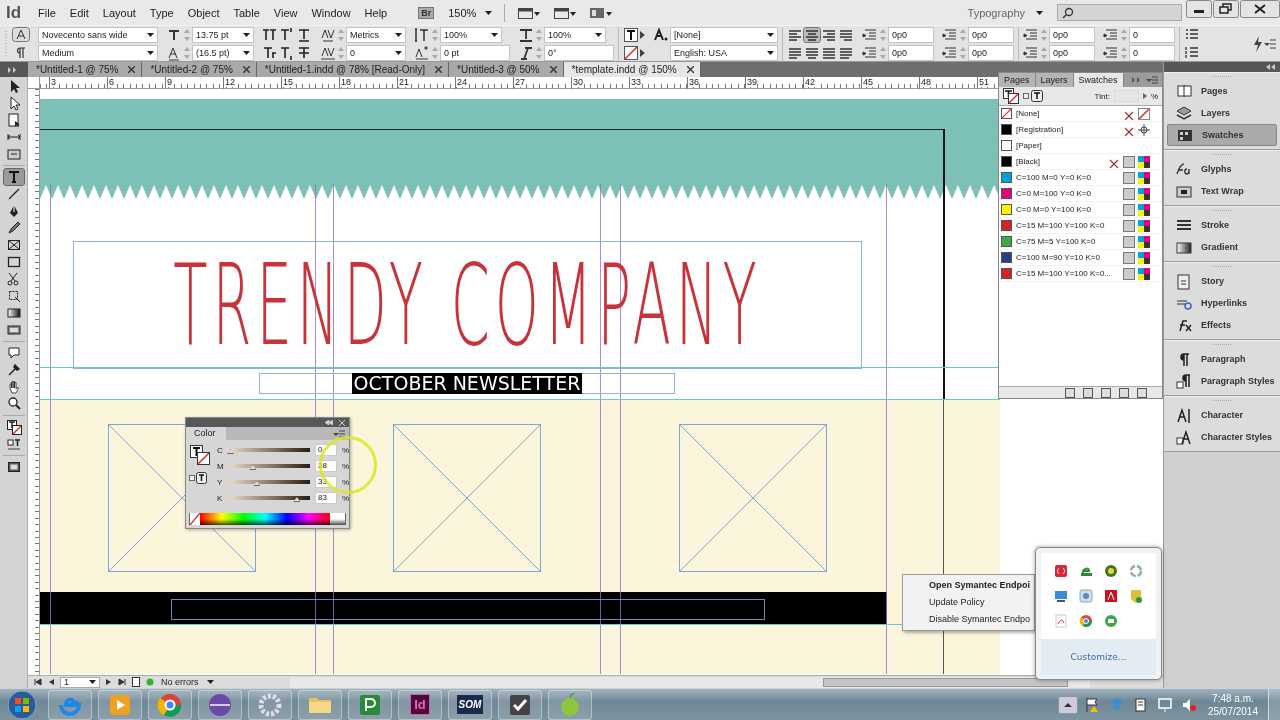 This screenshot has height=720, width=1280. I want to click on channel-label: M, so click(221, 466).